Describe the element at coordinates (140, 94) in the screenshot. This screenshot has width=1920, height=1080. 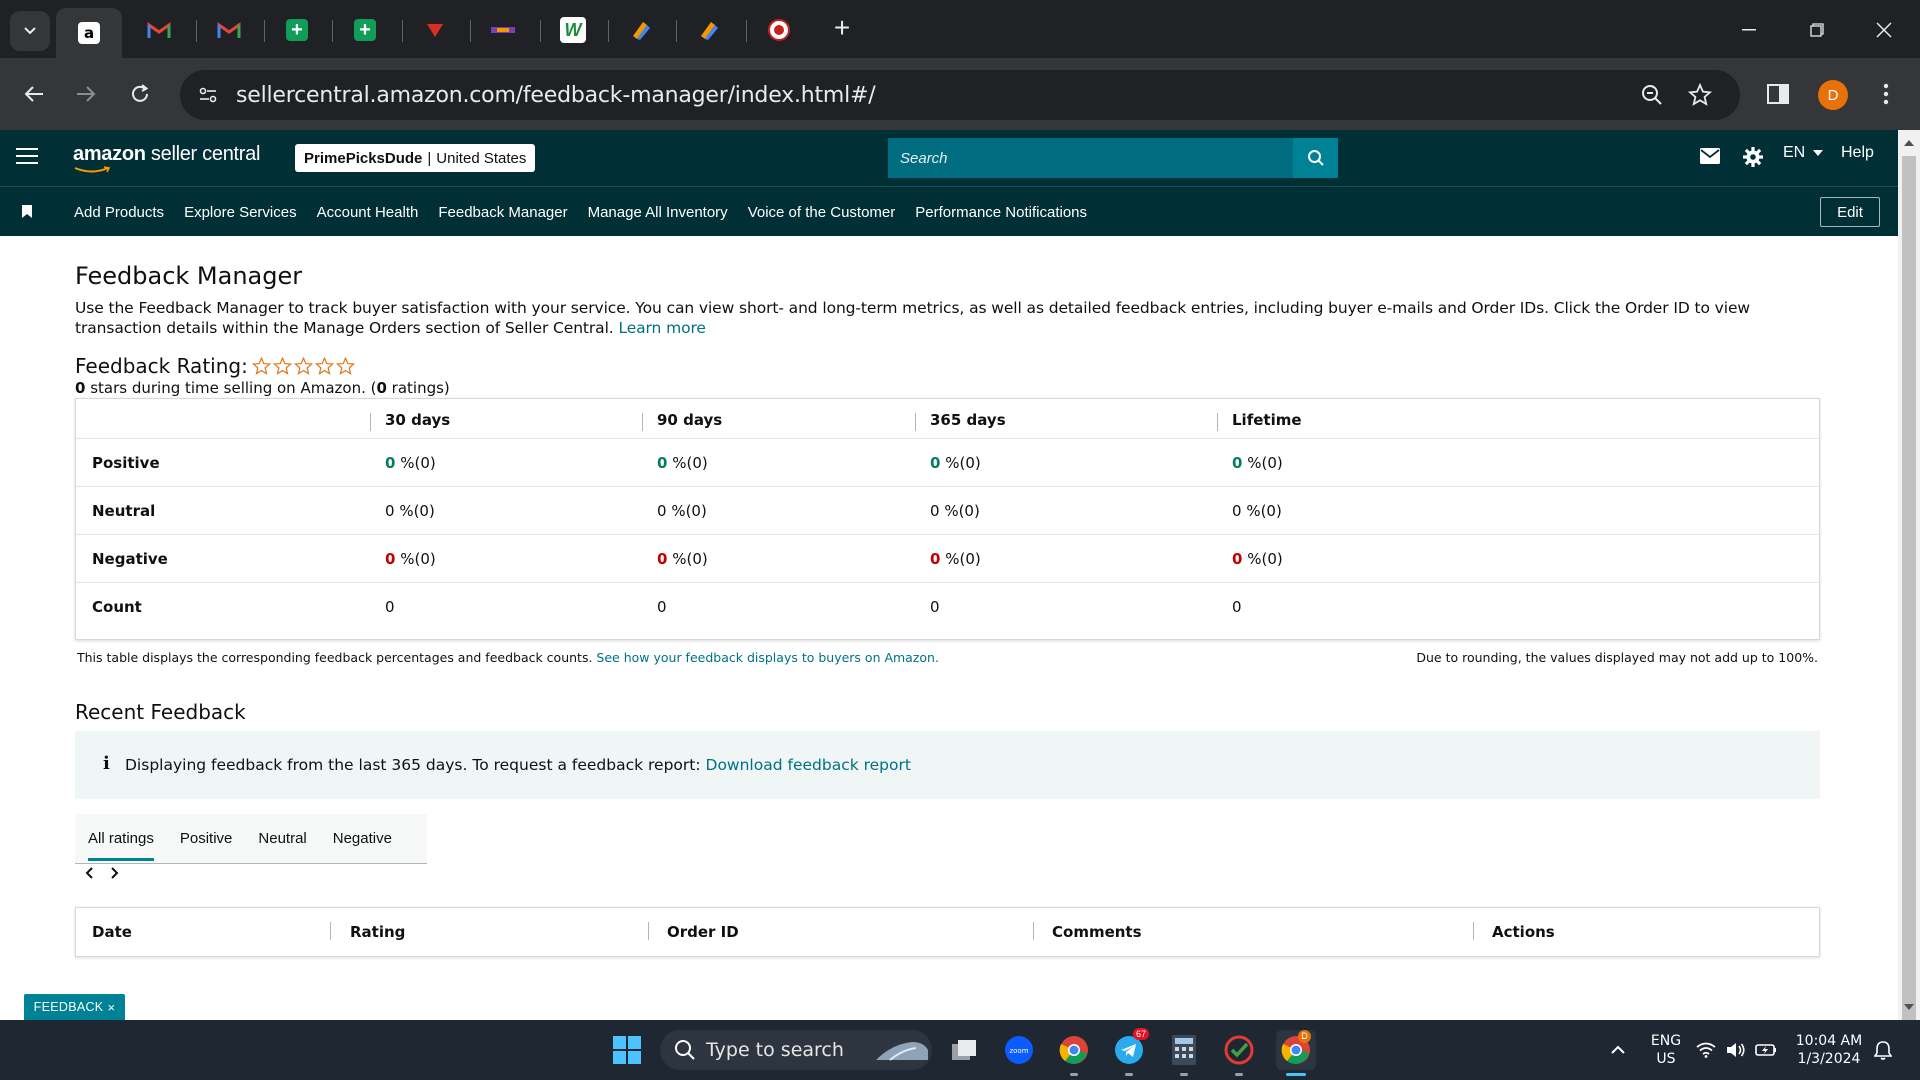
I see `reload-button` at that location.